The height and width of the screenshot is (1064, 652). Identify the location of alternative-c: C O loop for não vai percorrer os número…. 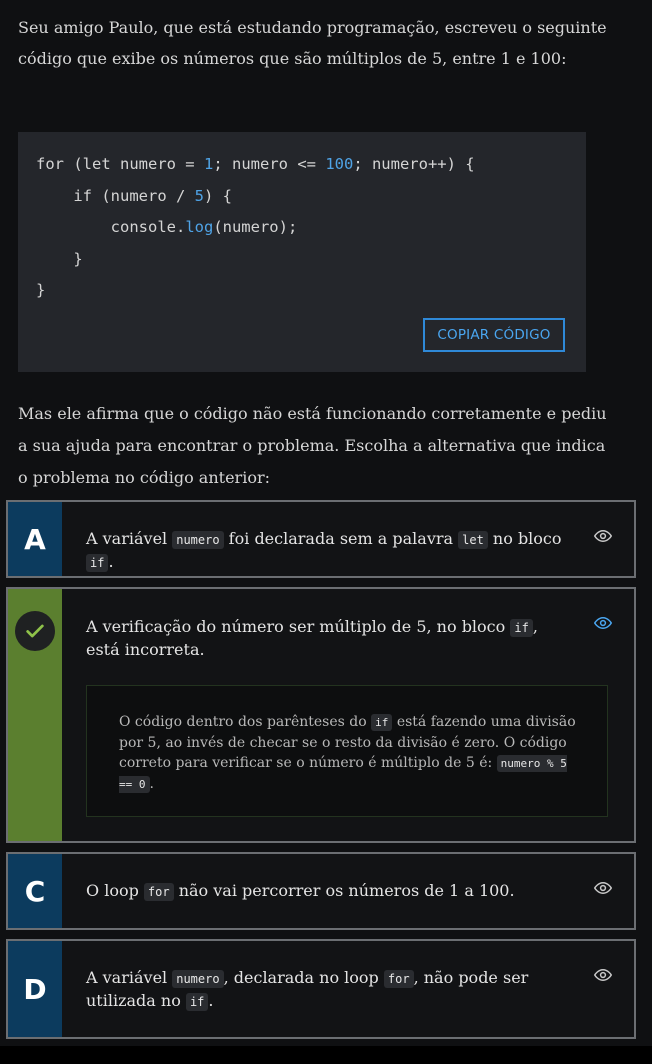
(321, 891).